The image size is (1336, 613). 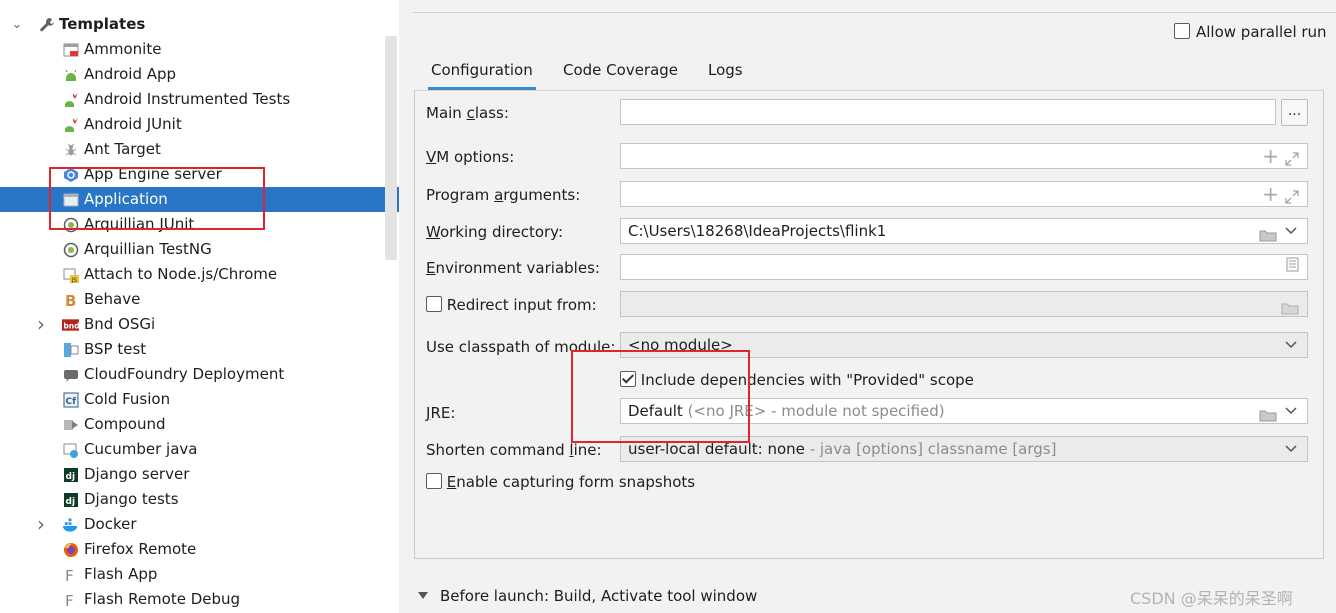 What do you see at coordinates (199, 299) in the screenshot?
I see `tree-item: B Behave` at bounding box center [199, 299].